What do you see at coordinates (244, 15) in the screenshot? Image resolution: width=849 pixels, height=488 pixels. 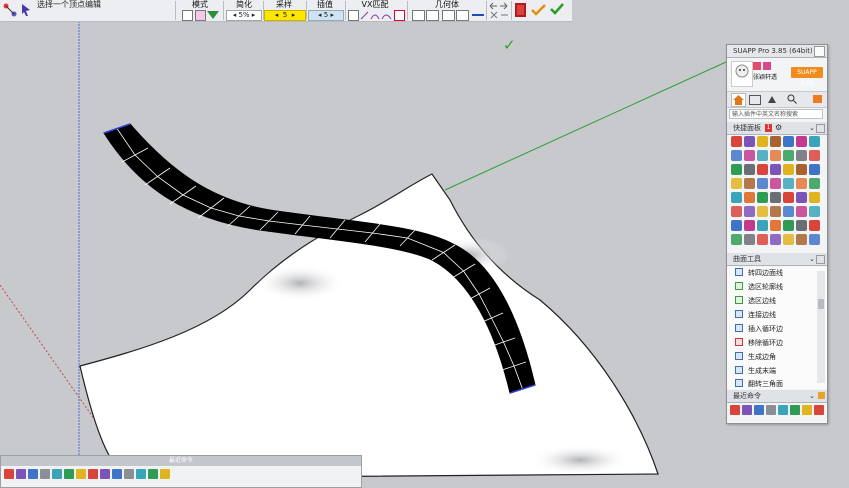 I see `simplify-input: ◂ 5% ▸` at bounding box center [244, 15].